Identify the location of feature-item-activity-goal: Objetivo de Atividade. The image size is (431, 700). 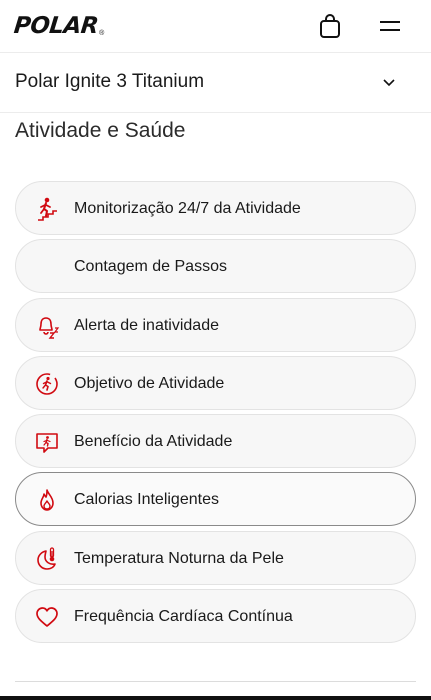
(215, 382).